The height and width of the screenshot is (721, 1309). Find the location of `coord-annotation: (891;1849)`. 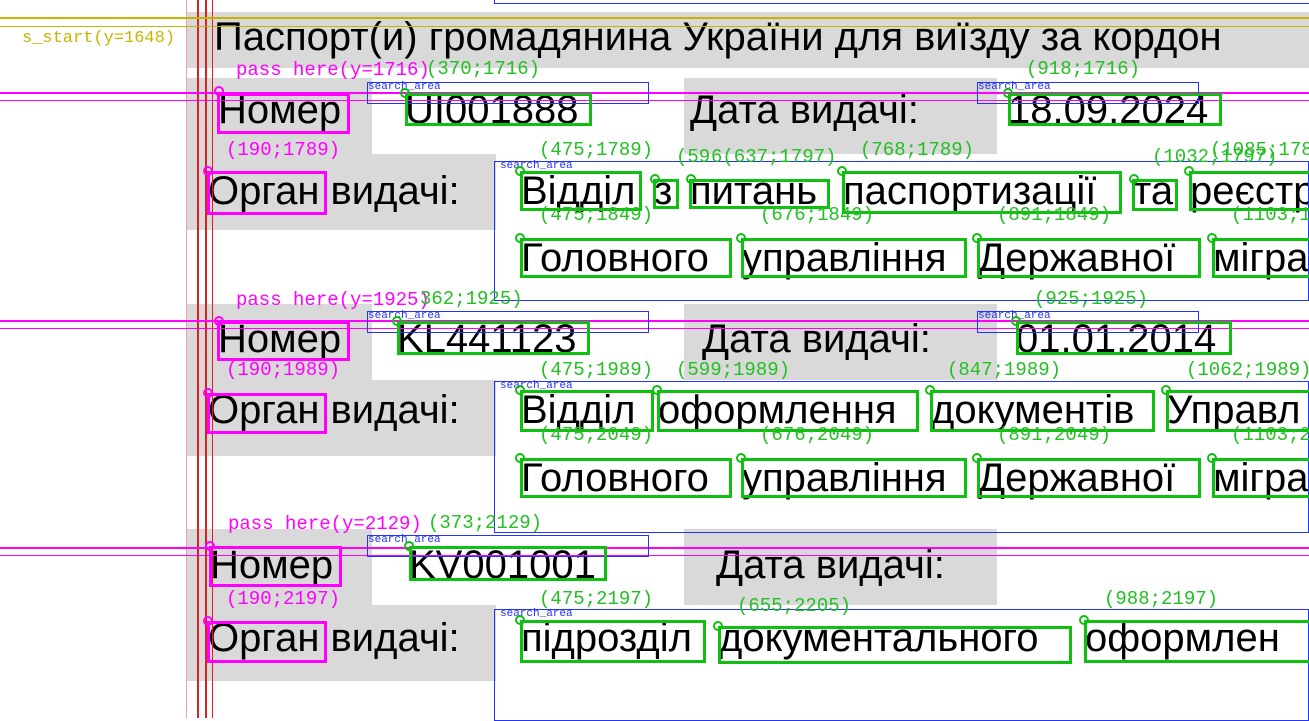

coord-annotation: (891;1849) is located at coordinates (1054, 215).